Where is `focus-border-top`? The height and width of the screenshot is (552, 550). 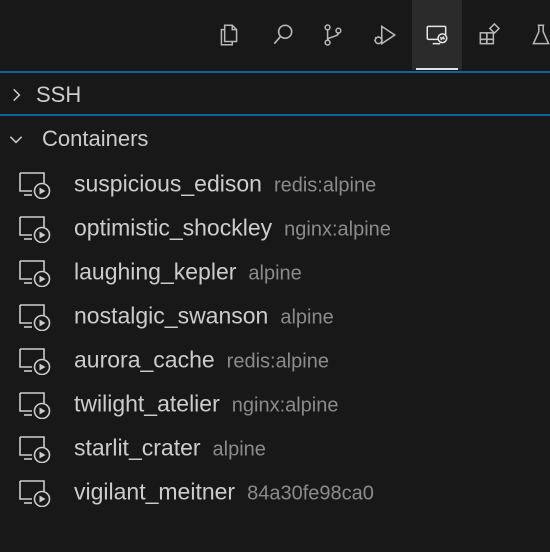
focus-border-top is located at coordinates (275, 72).